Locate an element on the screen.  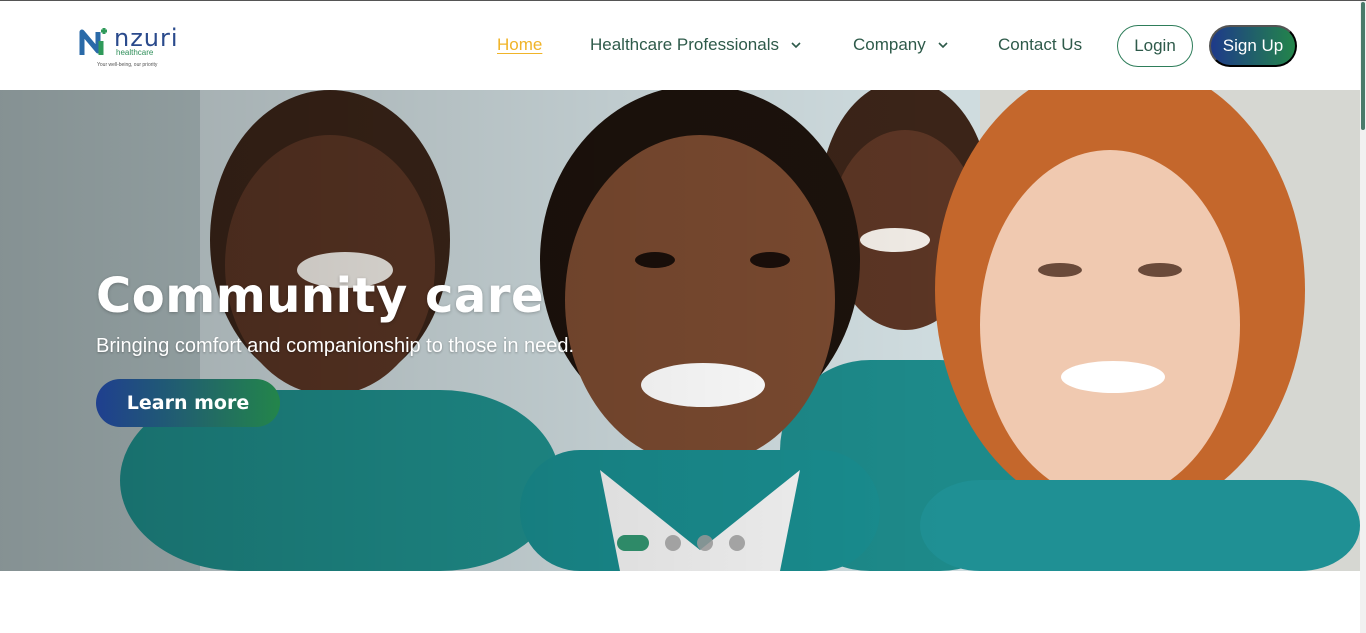
nav-company-dropdown: Company is located at coordinates (901, 45).